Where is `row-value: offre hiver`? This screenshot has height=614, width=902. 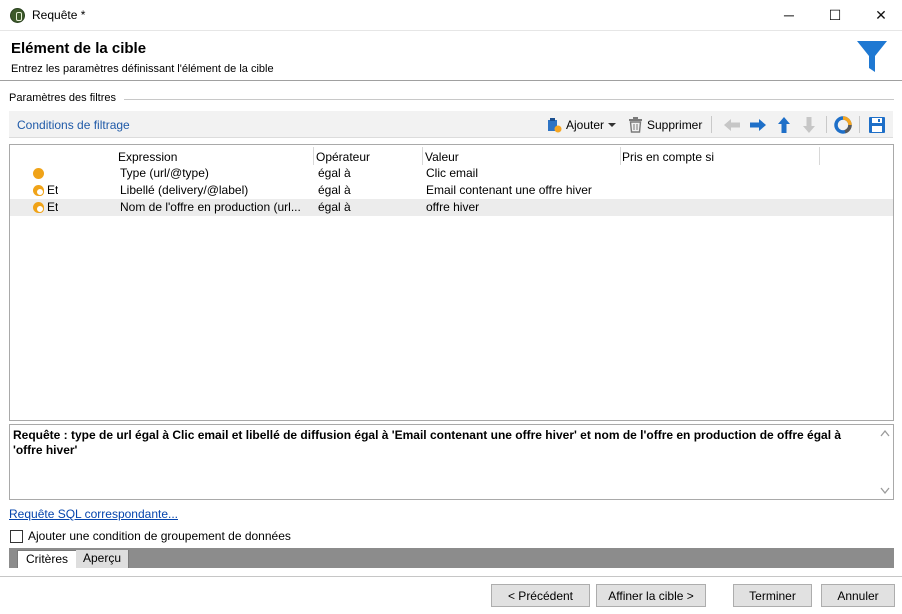
row-value: offre hiver is located at coordinates (453, 207).